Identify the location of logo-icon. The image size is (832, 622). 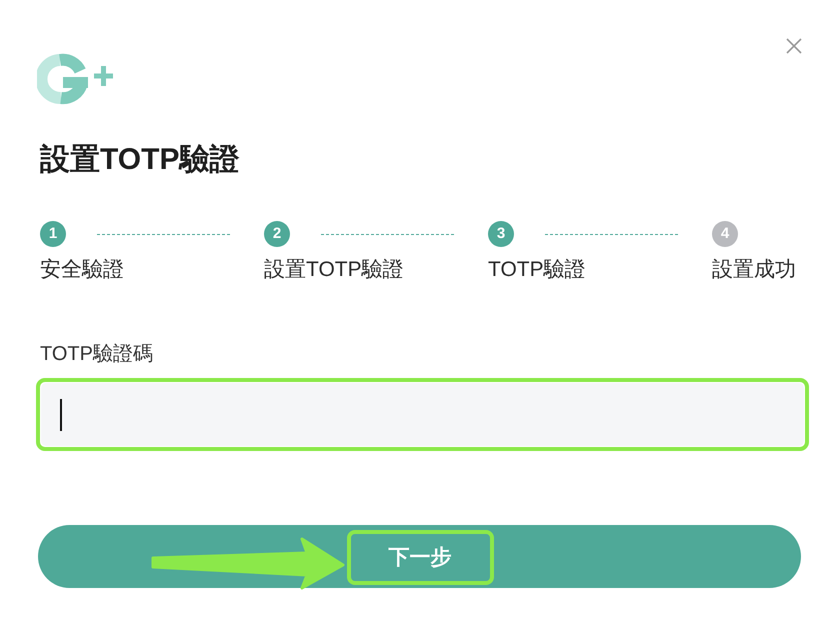
(76, 79).